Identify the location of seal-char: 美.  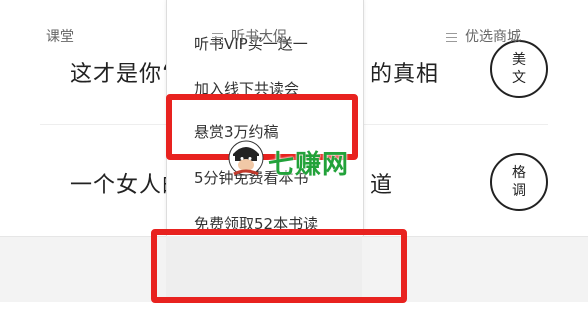
(519, 60).